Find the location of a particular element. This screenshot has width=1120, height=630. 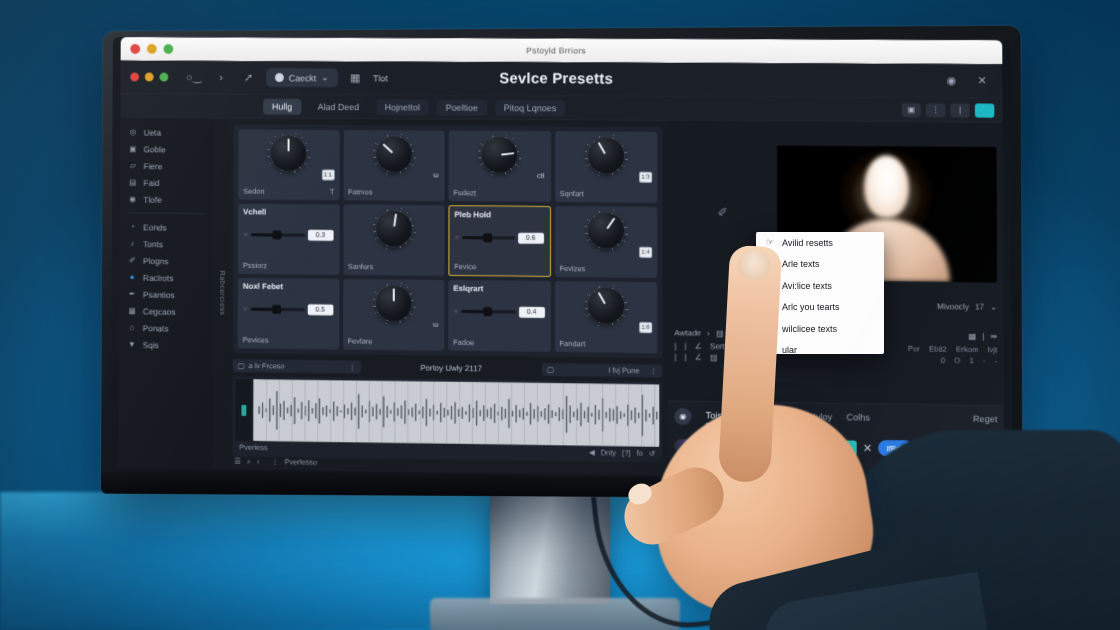

preset-cell: 1:1 Sedon T is located at coordinates (289, 165).